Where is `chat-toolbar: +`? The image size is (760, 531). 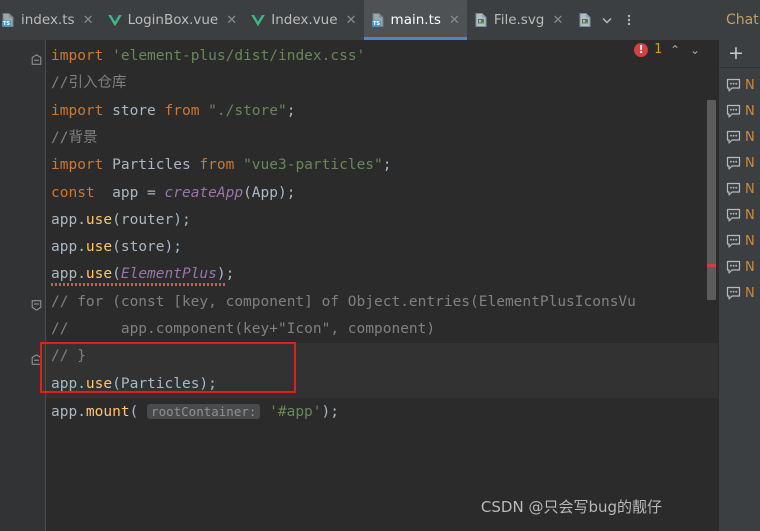 chat-toolbar: + is located at coordinates (739, 54).